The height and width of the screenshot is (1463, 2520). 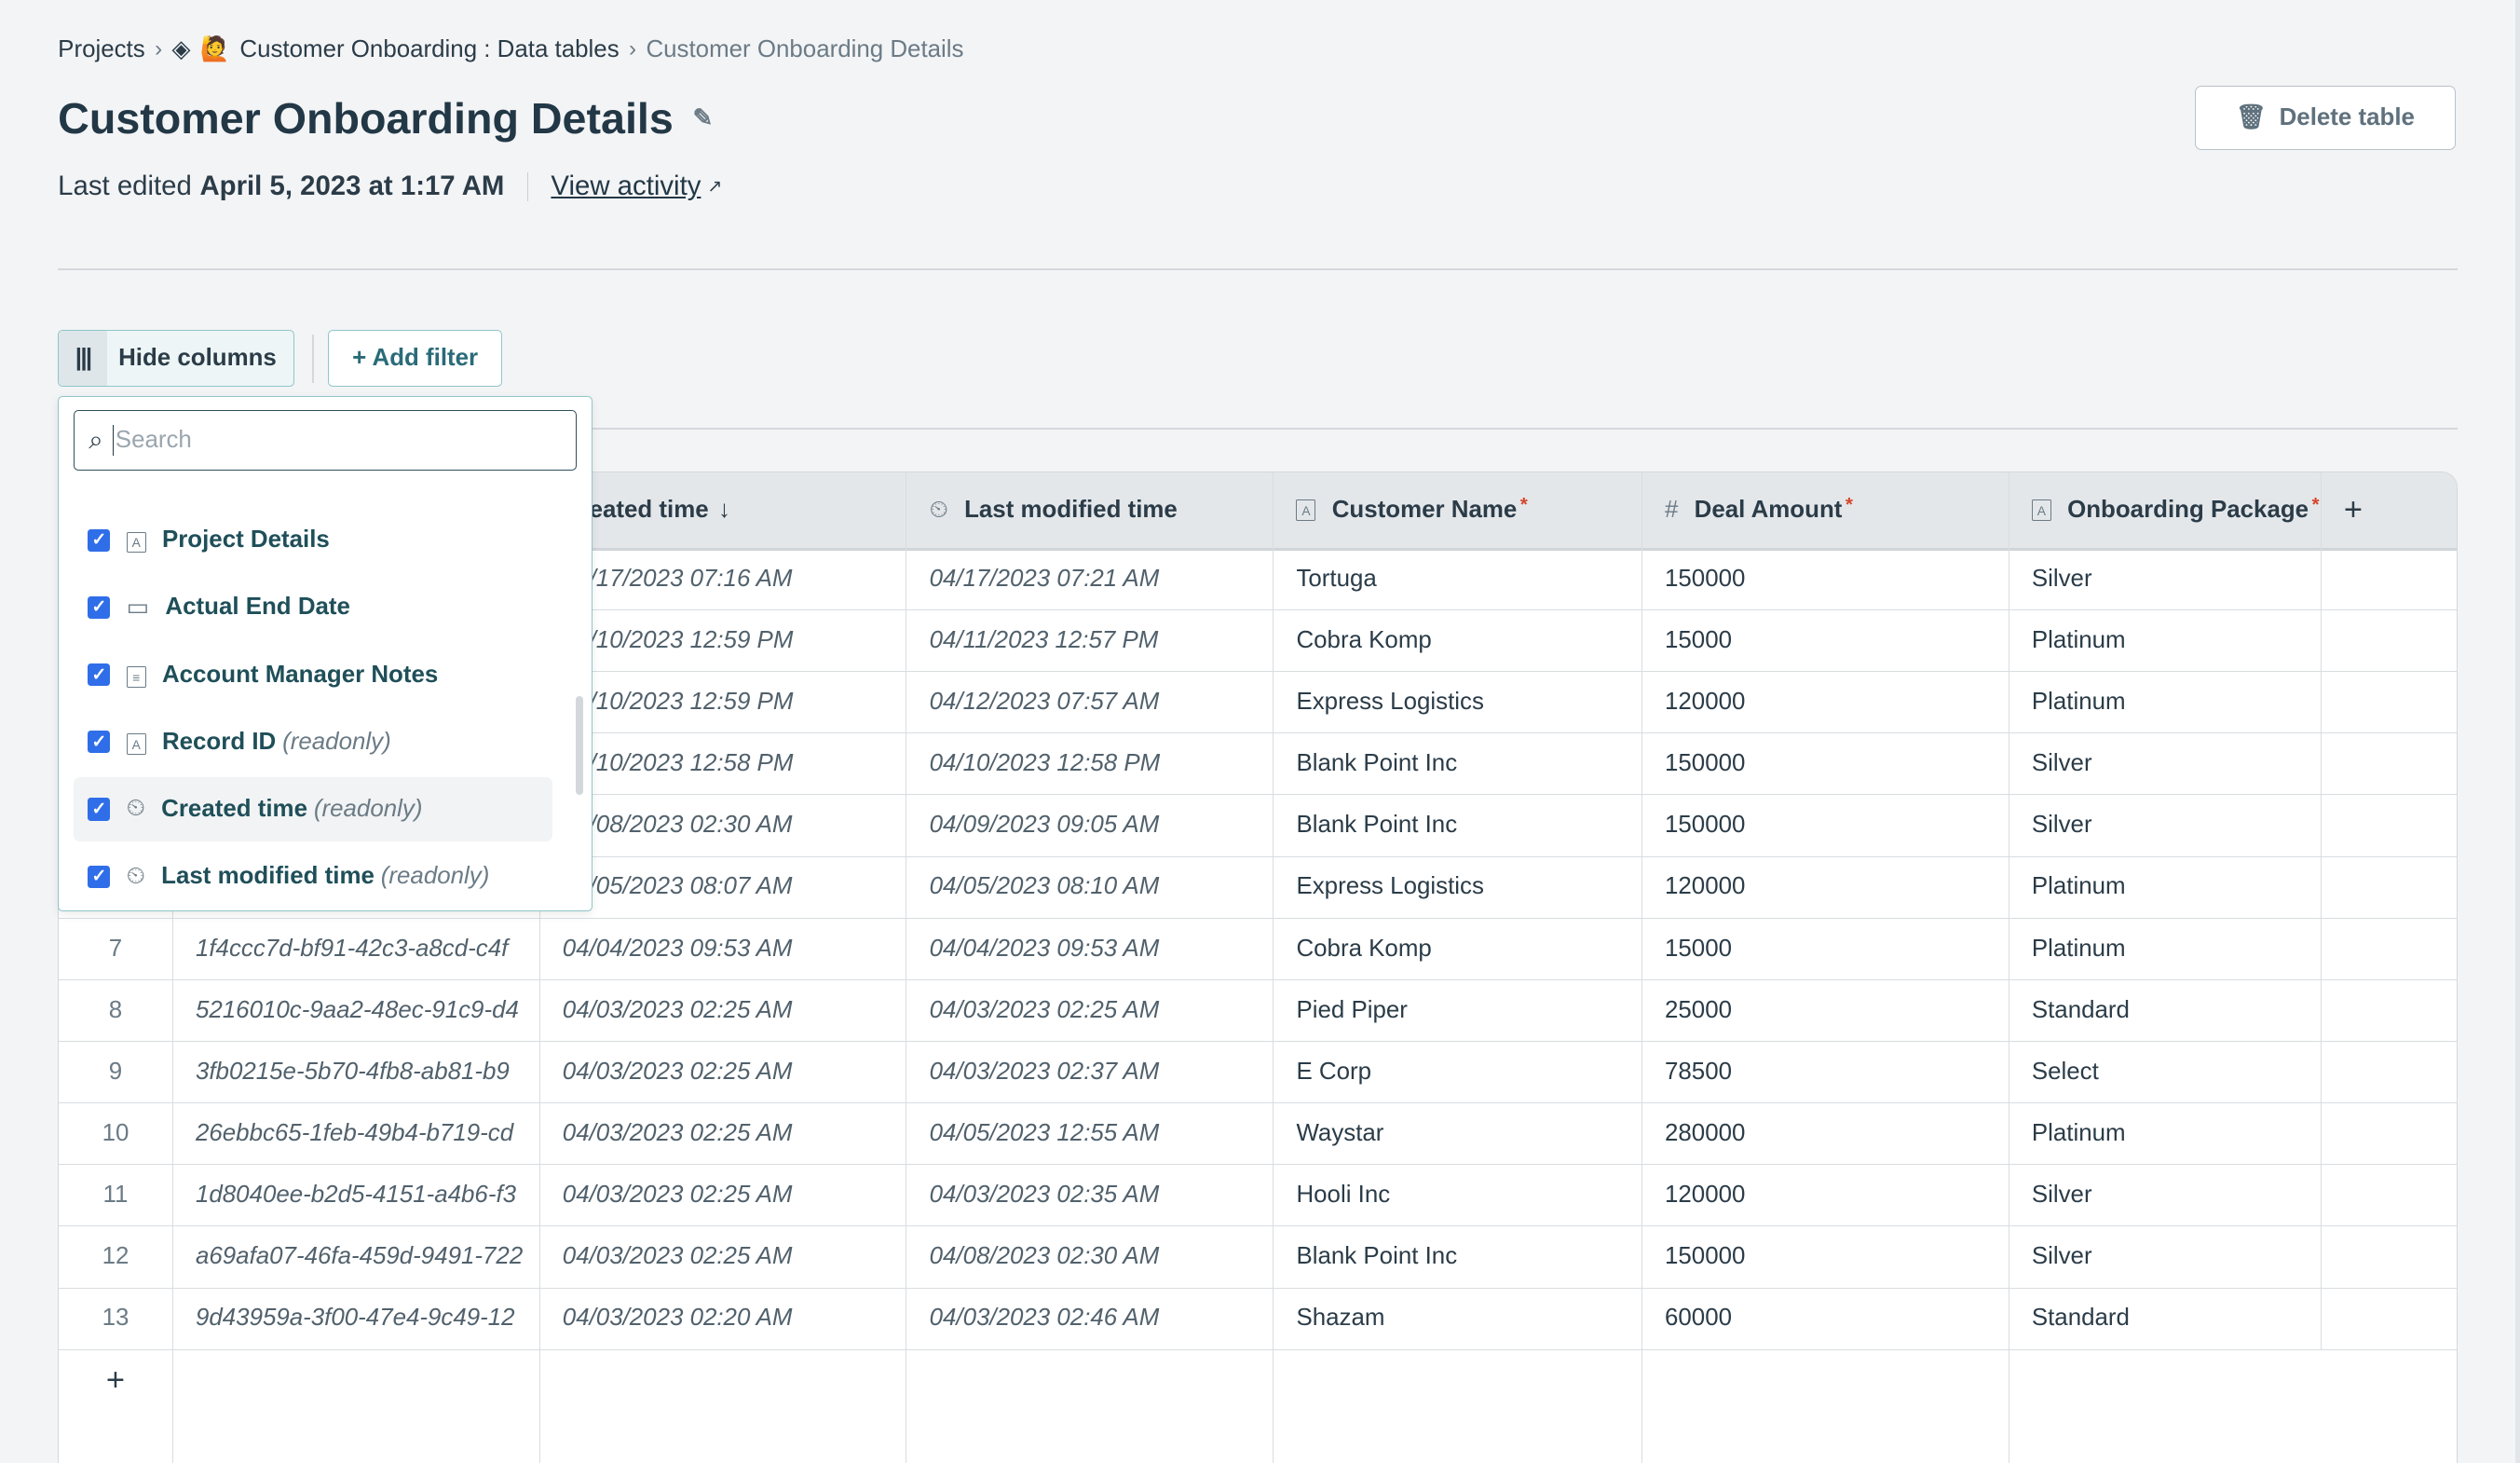 What do you see at coordinates (116, 1133) in the screenshot?
I see `cell-n: 10` at bounding box center [116, 1133].